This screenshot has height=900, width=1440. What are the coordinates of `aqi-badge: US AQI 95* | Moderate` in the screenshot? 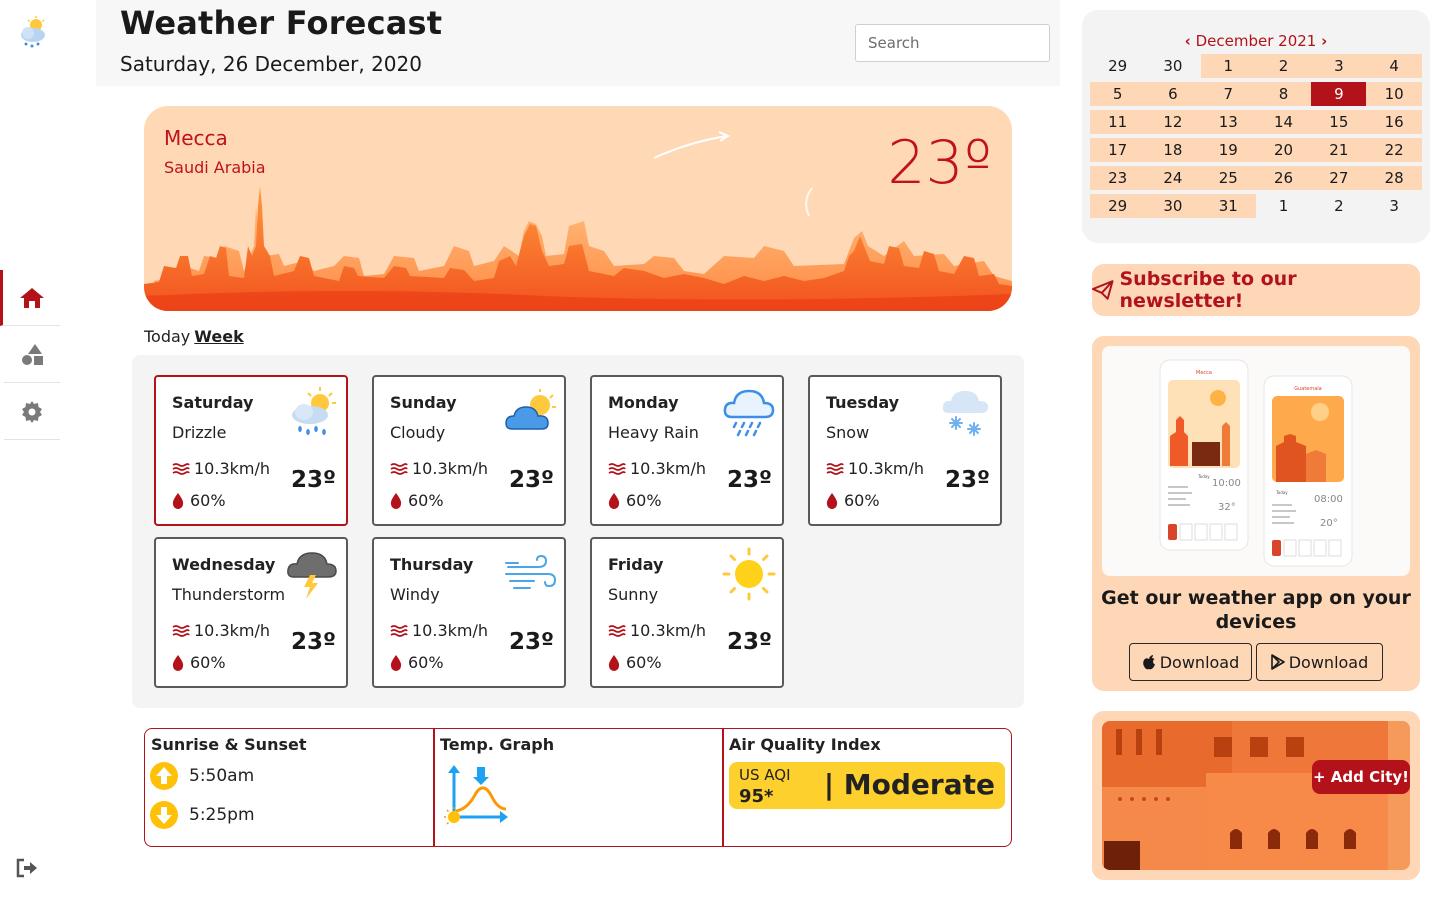 It's located at (867, 785).